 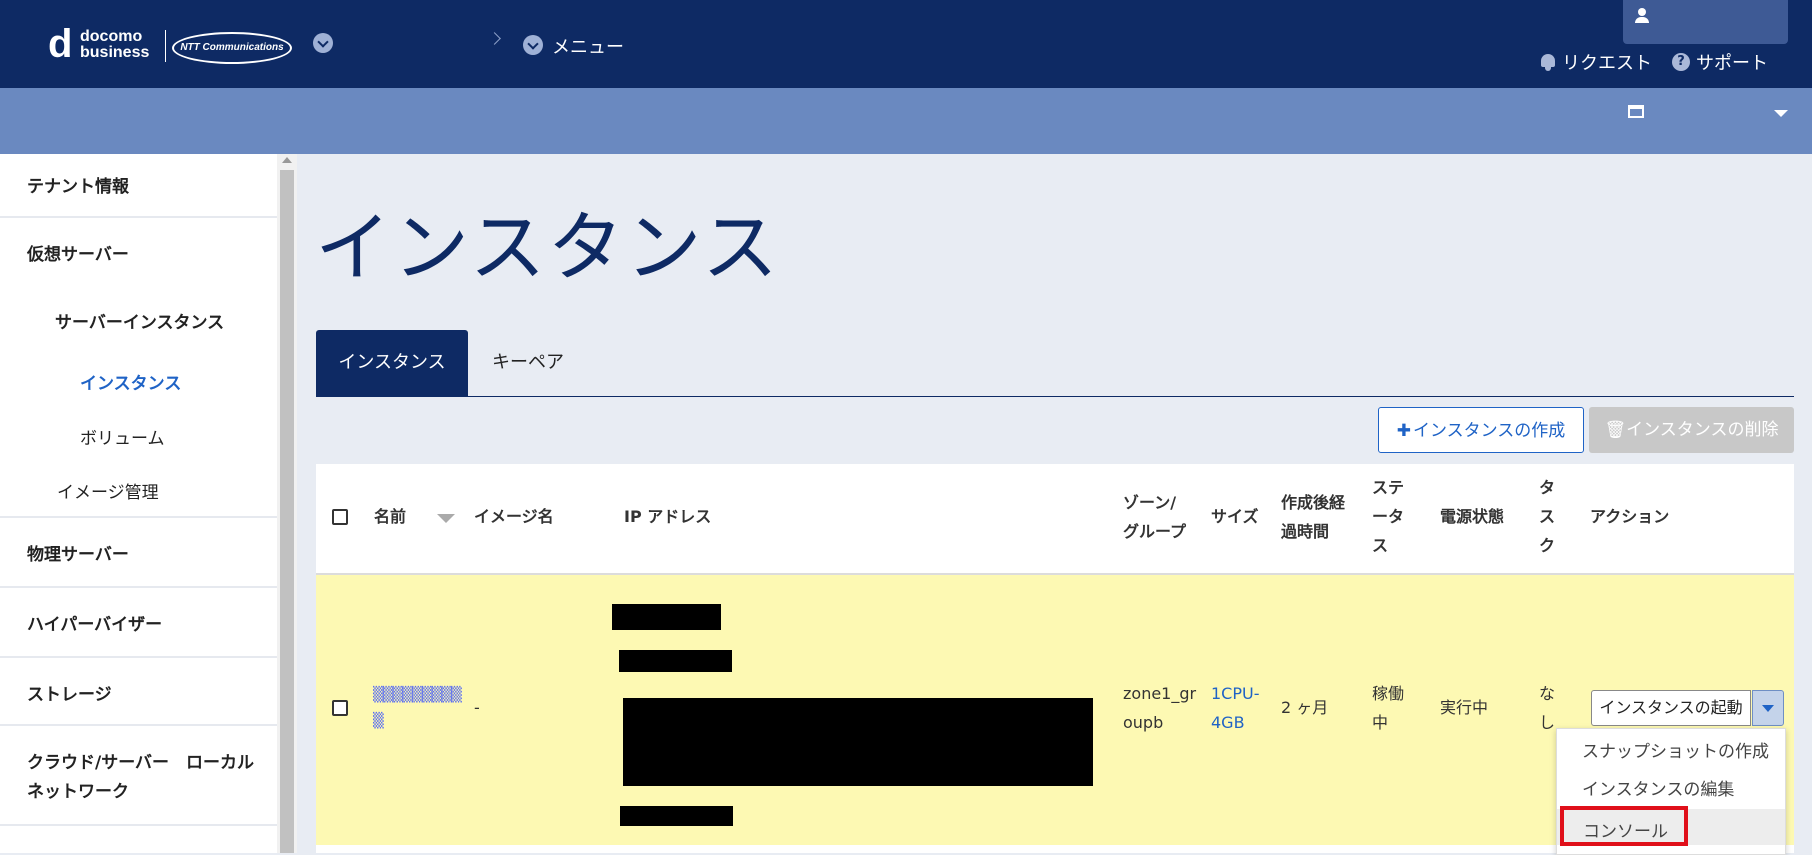 I want to click on tab-underline, so click(x=1055, y=396).